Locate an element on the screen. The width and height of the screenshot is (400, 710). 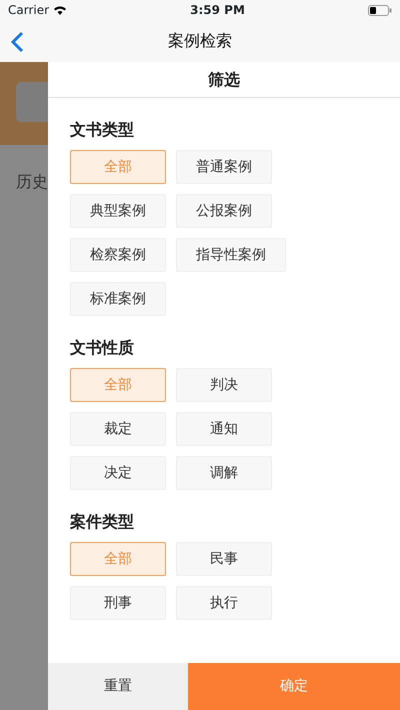
battery-icon is located at coordinates (380, 10).